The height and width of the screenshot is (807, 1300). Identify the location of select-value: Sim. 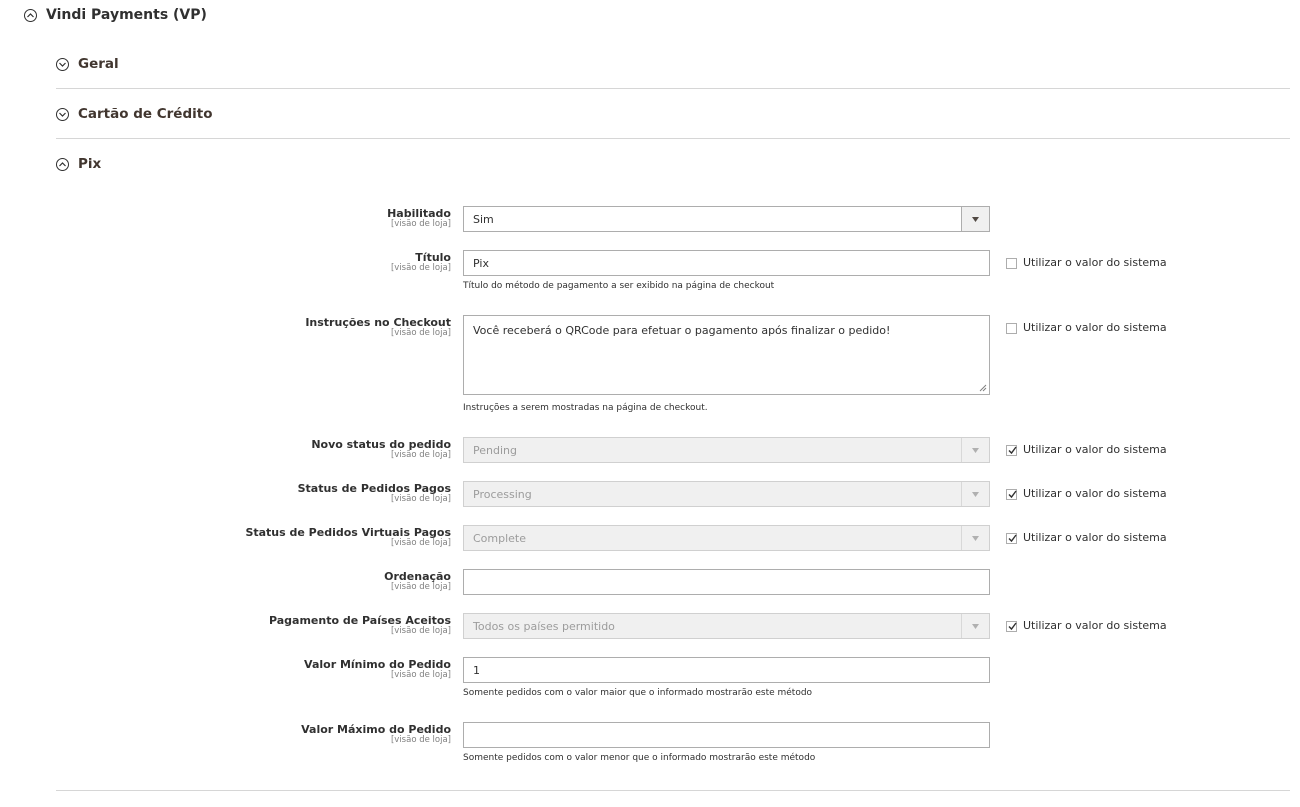
(483, 219).